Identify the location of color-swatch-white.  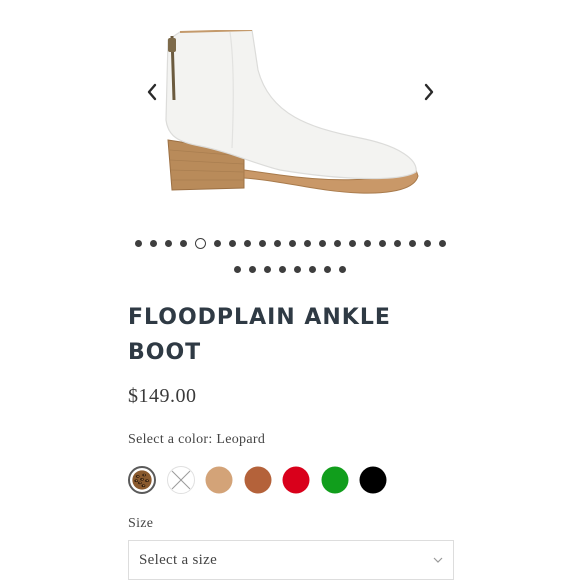
(180, 480).